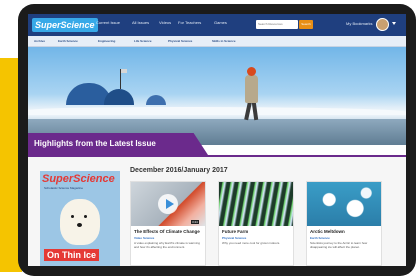 This screenshot has height=280, width=420. What do you see at coordinates (320, 238) in the screenshot?
I see `card-type: Earth Science` at bounding box center [320, 238].